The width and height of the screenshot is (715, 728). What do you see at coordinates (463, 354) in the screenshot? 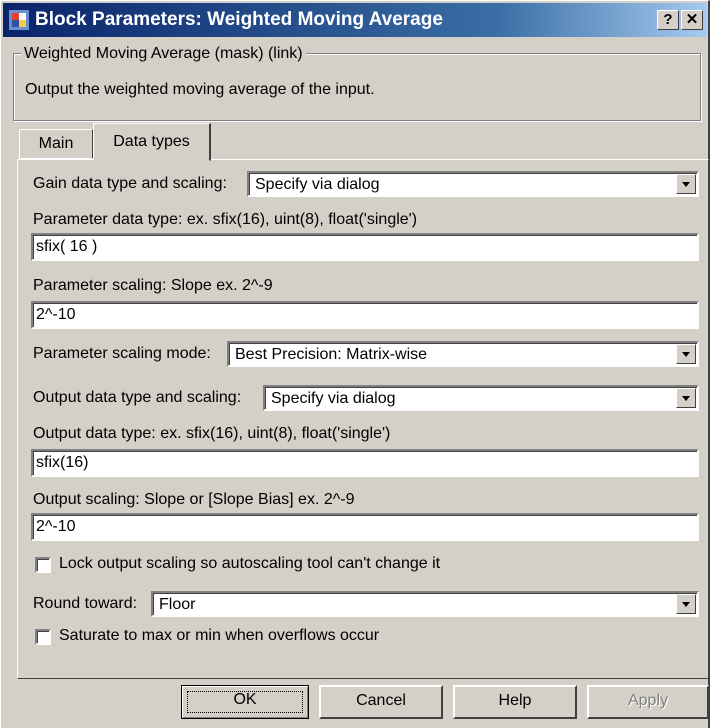
I see `parameter-scaling-mode-select: Best Precision: Matrix-wise` at bounding box center [463, 354].